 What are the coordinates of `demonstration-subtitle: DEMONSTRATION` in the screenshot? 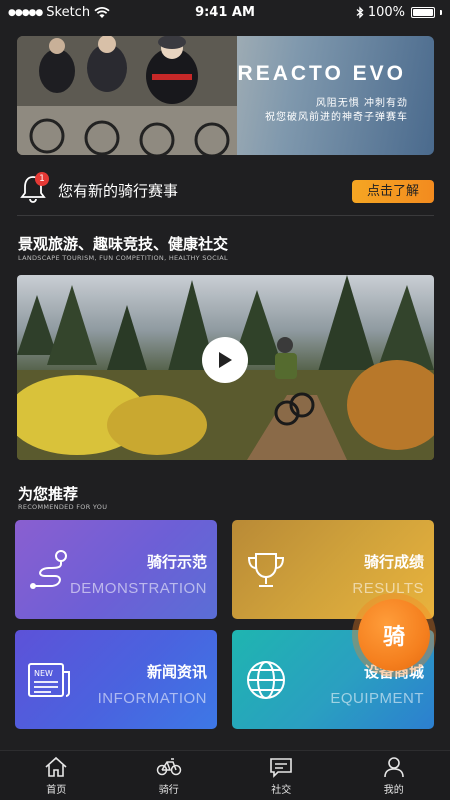 It's located at (138, 588).